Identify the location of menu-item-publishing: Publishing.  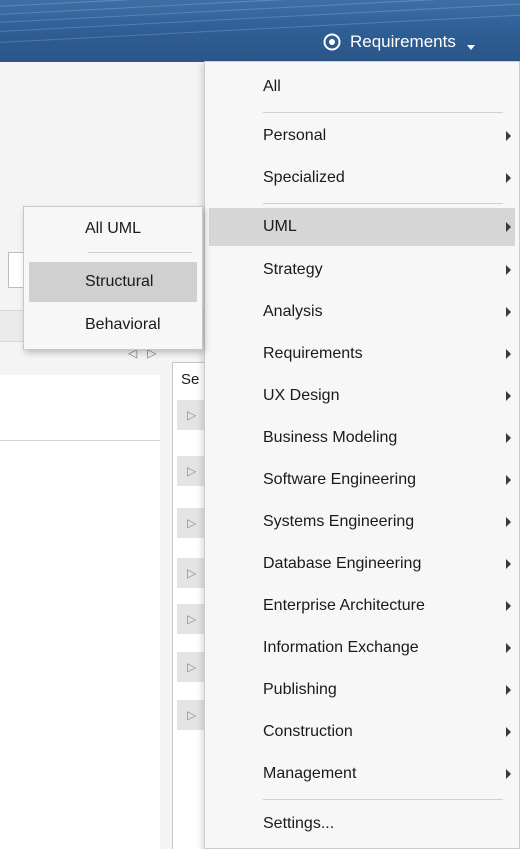
(362, 690).